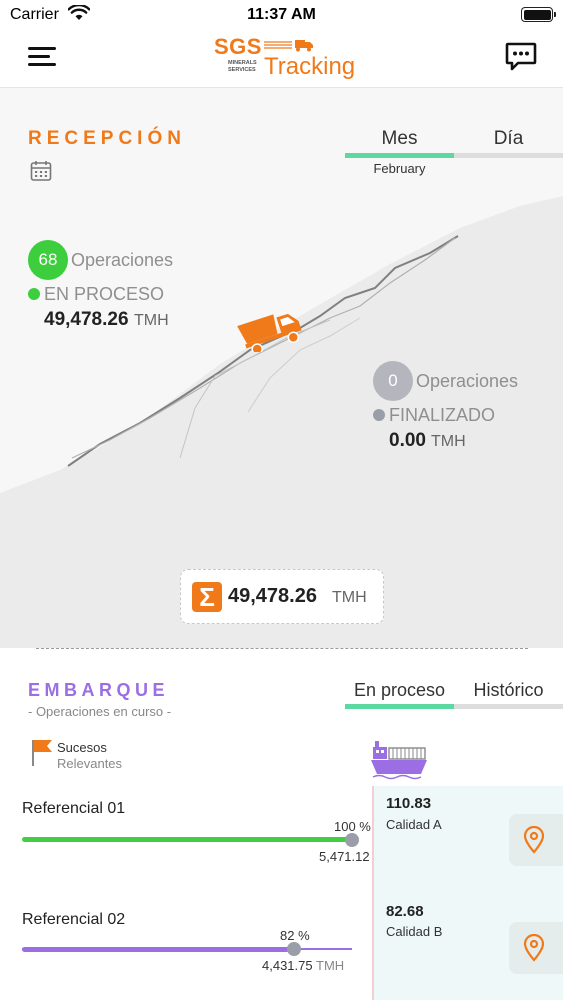 The height and width of the screenshot is (1000, 563). I want to click on finalizado-status-dot, so click(379, 415).